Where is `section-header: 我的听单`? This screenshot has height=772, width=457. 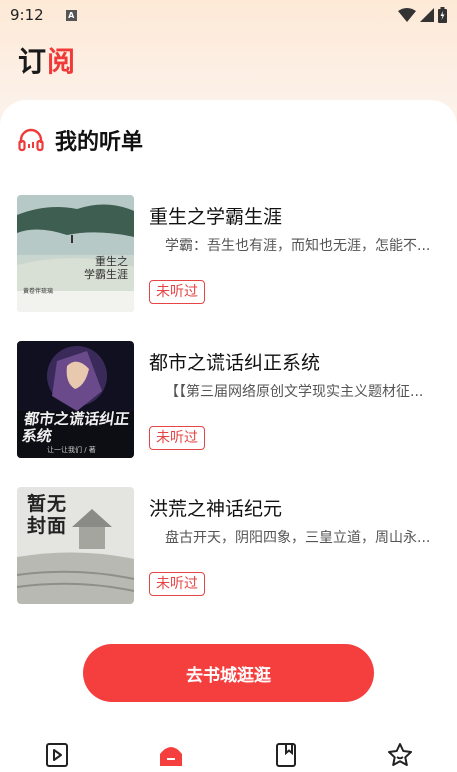 section-header: 我的听单 is located at coordinates (80, 140).